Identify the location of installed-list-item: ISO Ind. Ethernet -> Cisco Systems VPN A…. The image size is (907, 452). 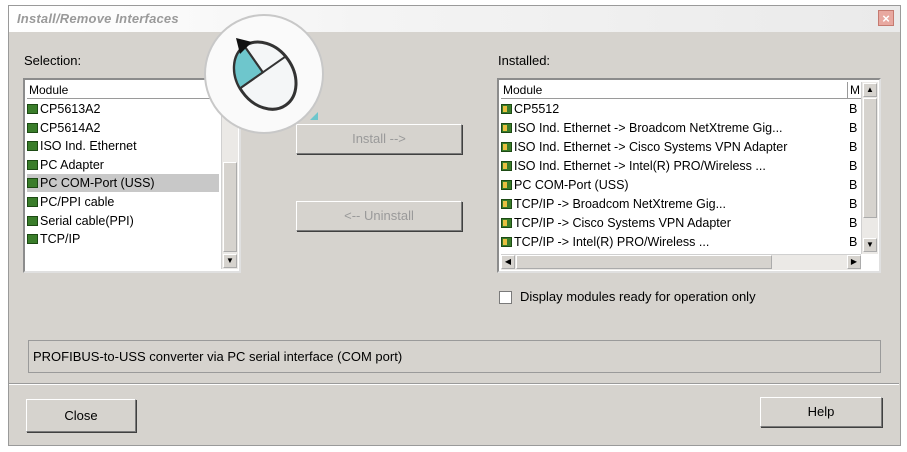
(681, 147).